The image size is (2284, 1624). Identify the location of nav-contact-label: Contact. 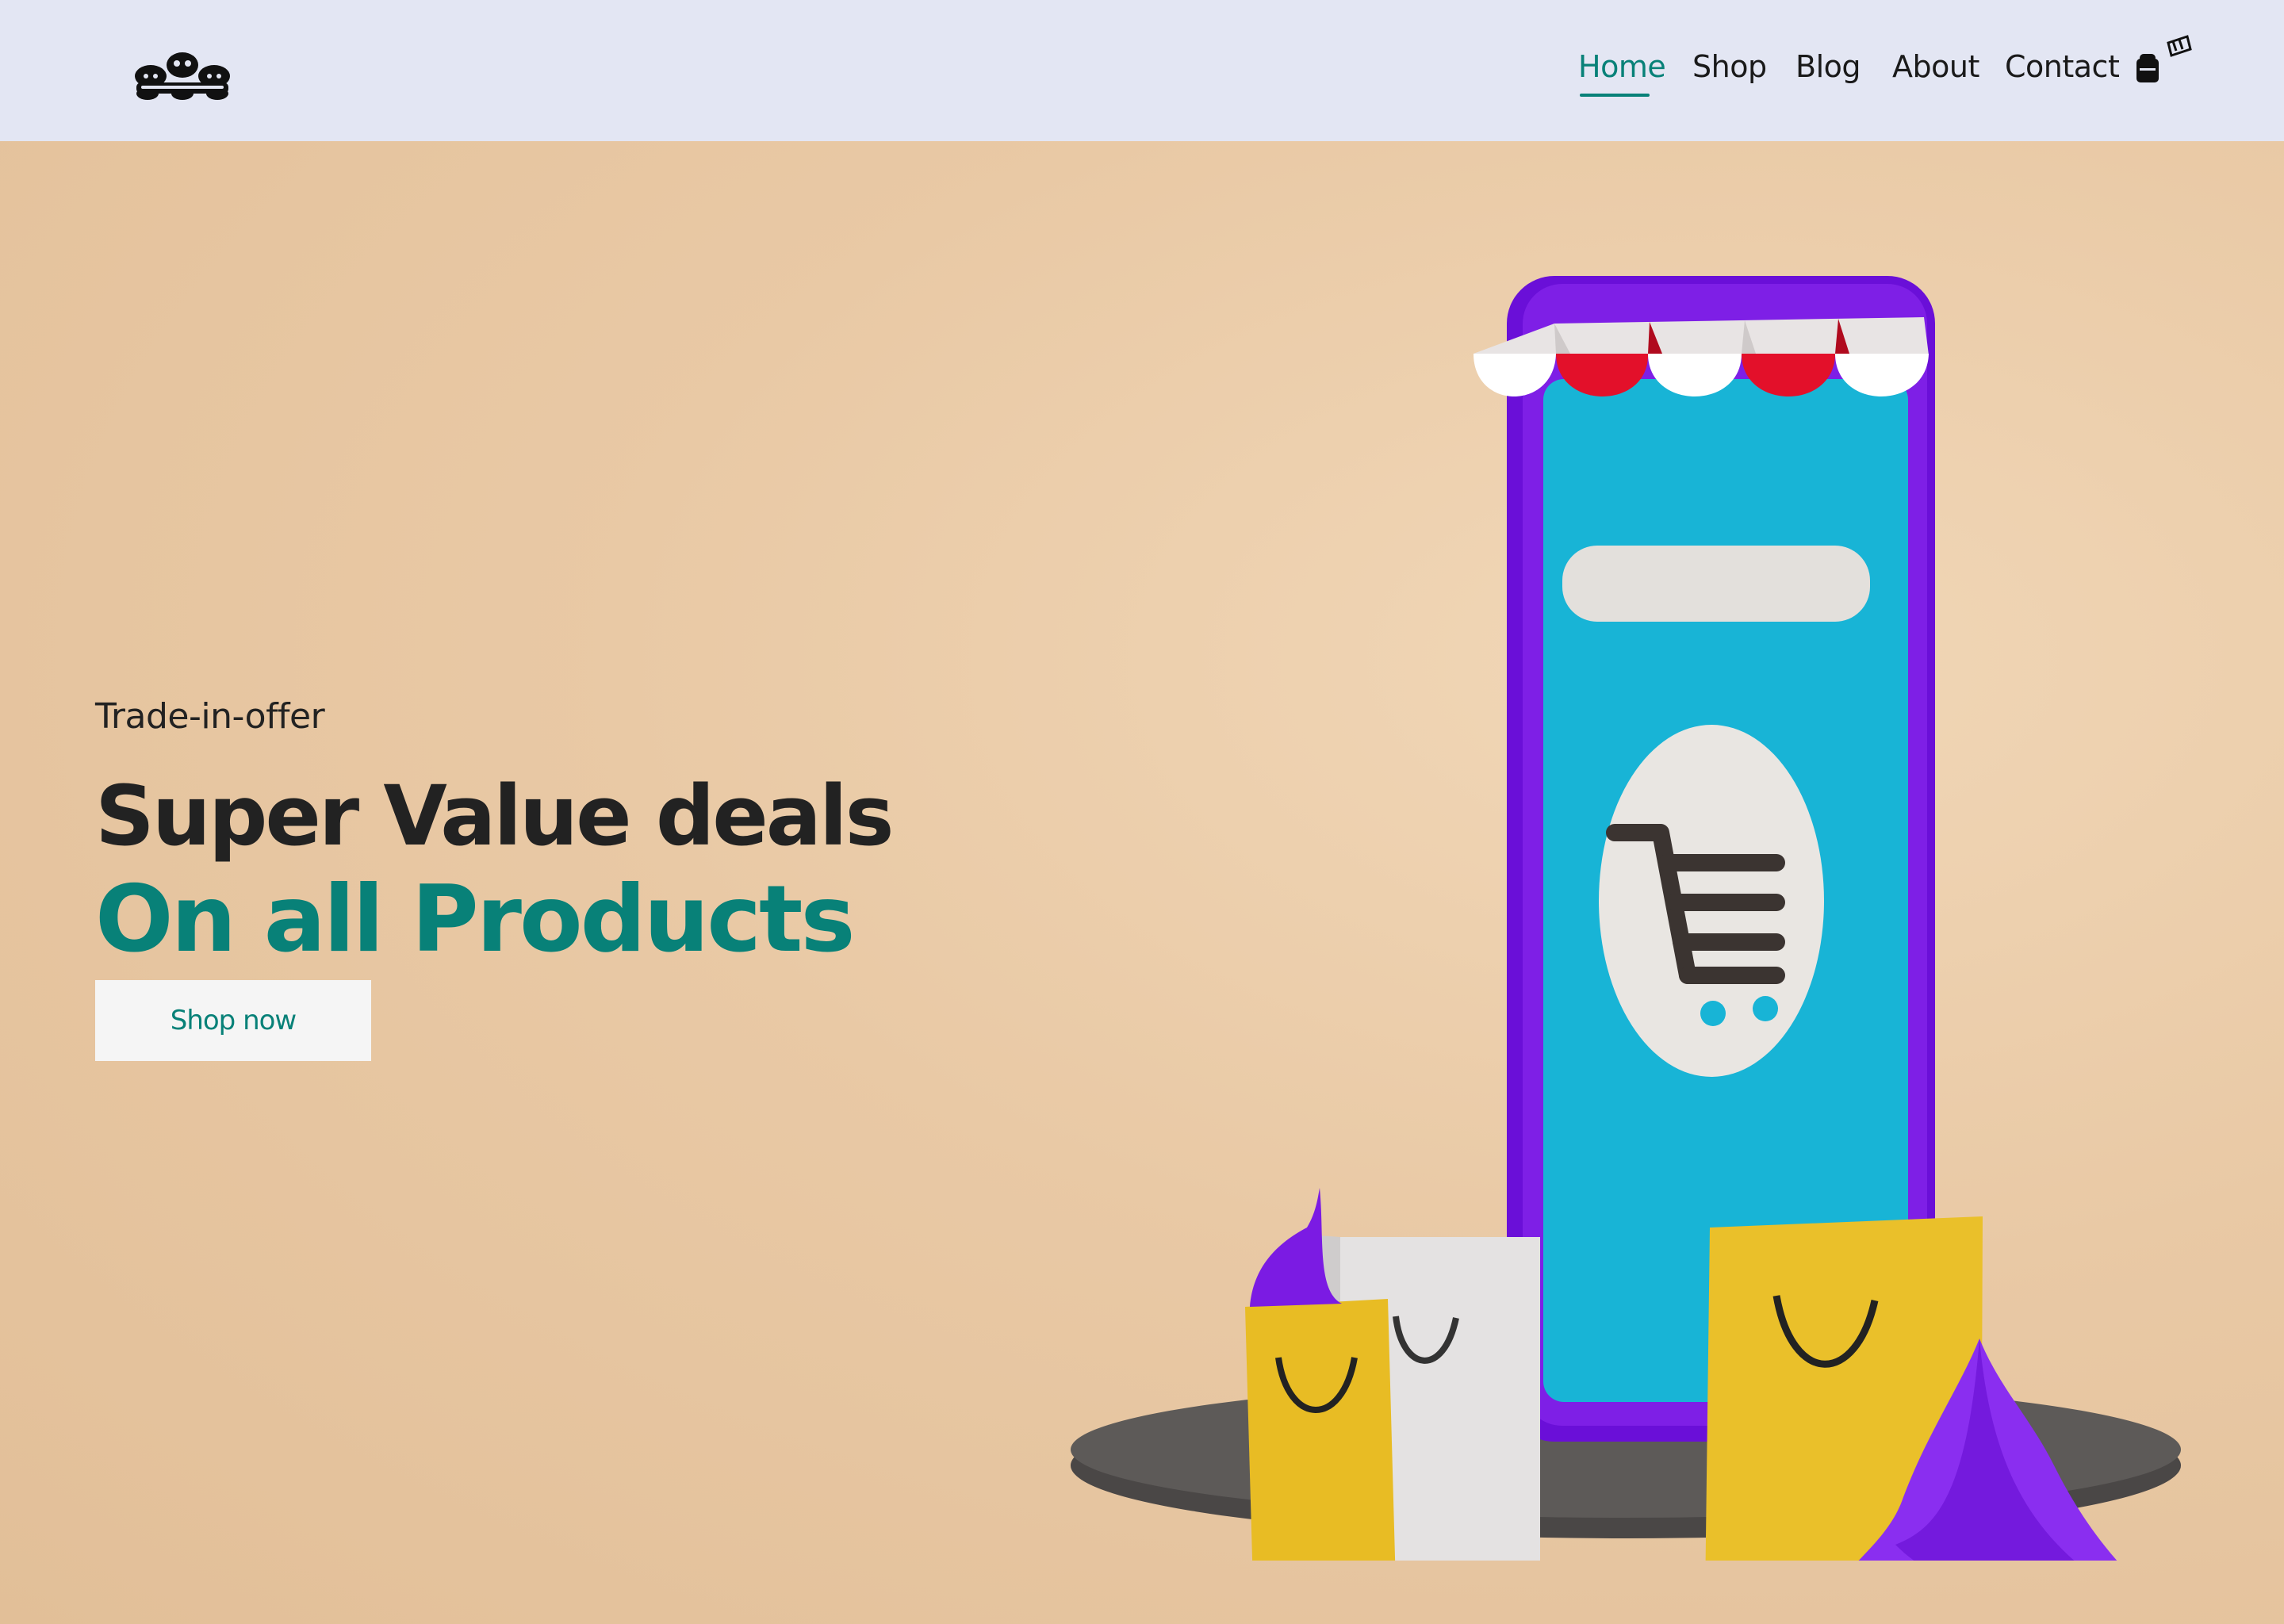
(2062, 66).